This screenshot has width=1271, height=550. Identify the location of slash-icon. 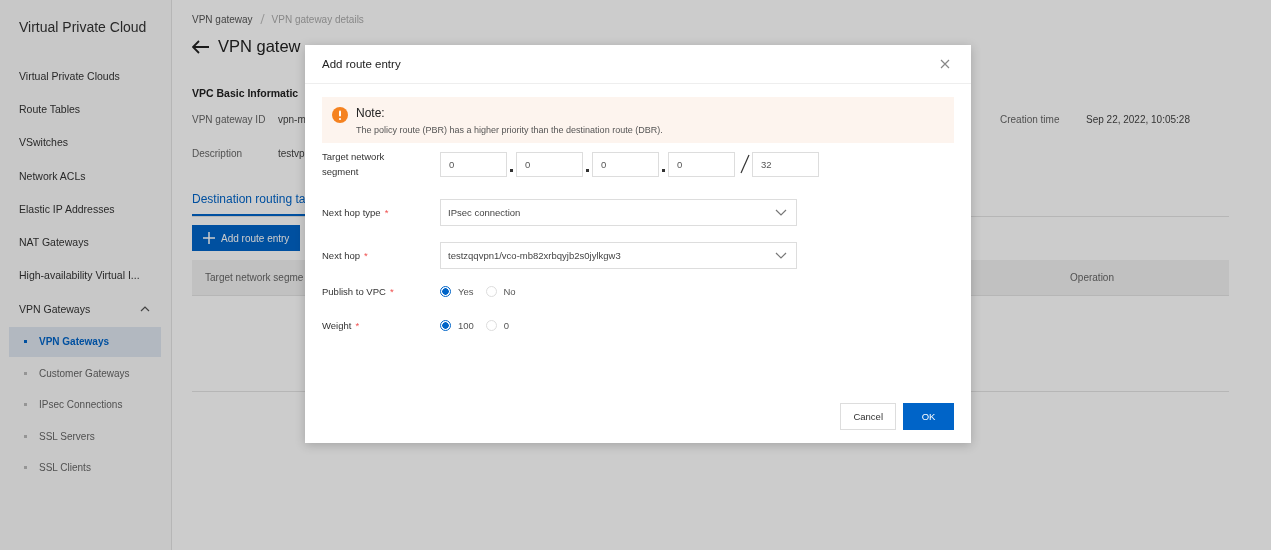
(745, 164).